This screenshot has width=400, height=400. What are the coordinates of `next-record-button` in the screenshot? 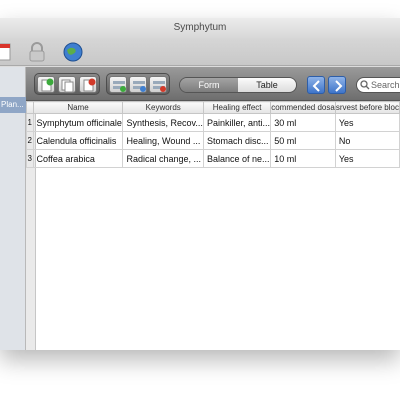 It's located at (337, 85).